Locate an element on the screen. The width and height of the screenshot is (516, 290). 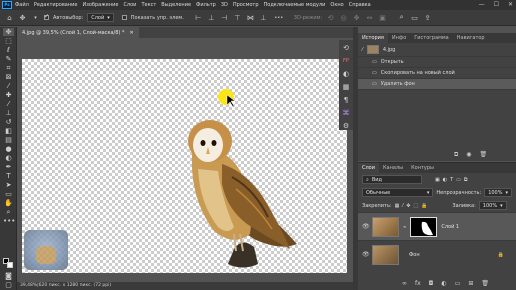
history-brush-source-icon: ⁄ is located at coordinates (362, 50).